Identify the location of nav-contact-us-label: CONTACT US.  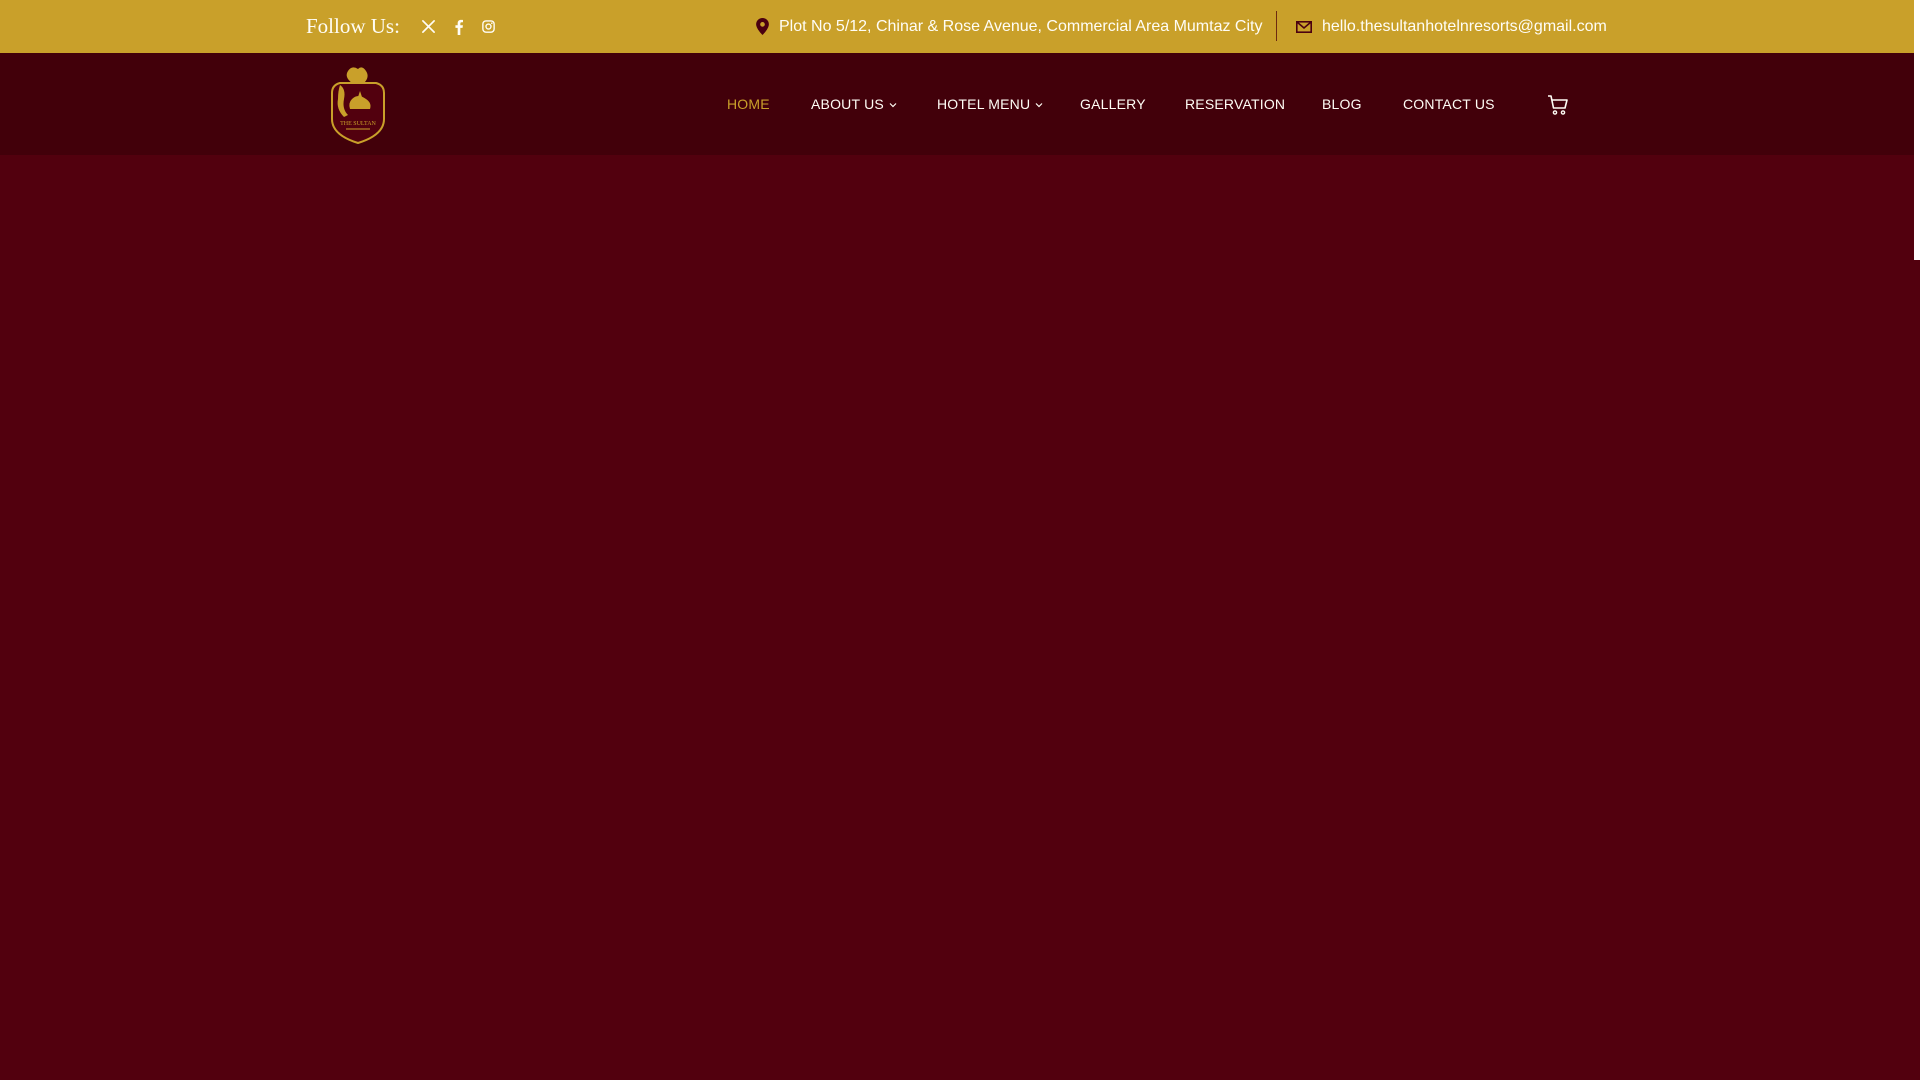
(1449, 104).